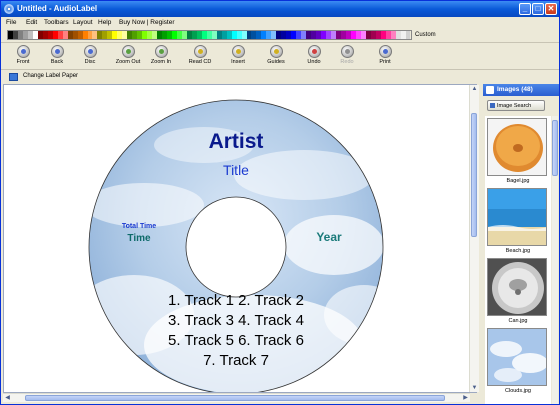 This screenshot has width=560, height=405. Describe the element at coordinates (492, 105) in the screenshot. I see `search-icon` at that location.